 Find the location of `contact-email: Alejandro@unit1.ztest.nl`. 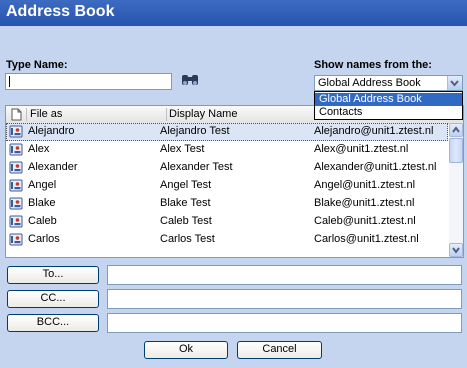

contact-email: Alejandro@unit1.ztest.nl is located at coordinates (374, 131).